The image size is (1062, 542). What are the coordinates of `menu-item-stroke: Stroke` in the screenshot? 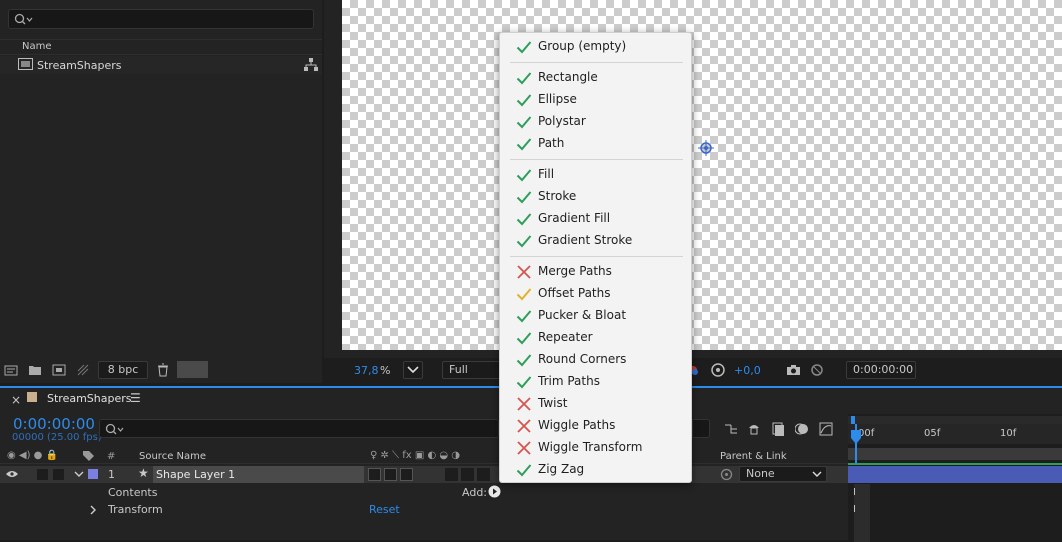 It's located at (595, 197).